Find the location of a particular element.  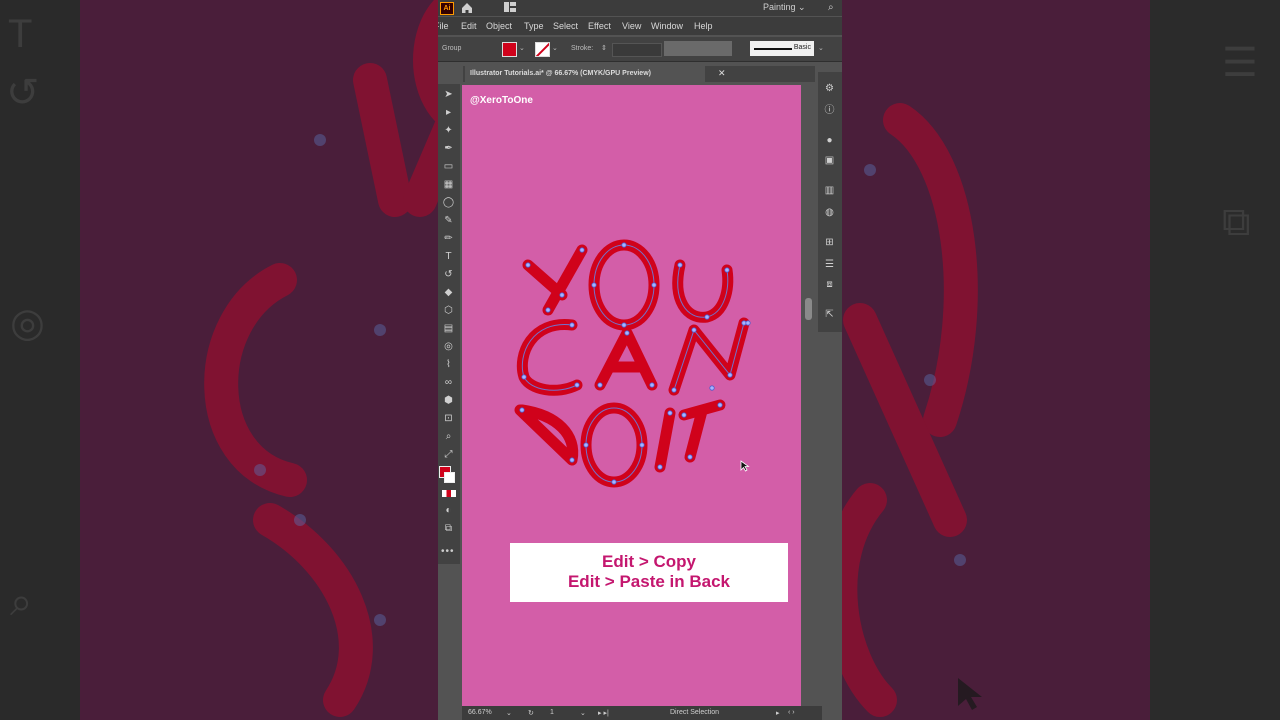

blend-tool-icon: ∞ is located at coordinates (448, 382).